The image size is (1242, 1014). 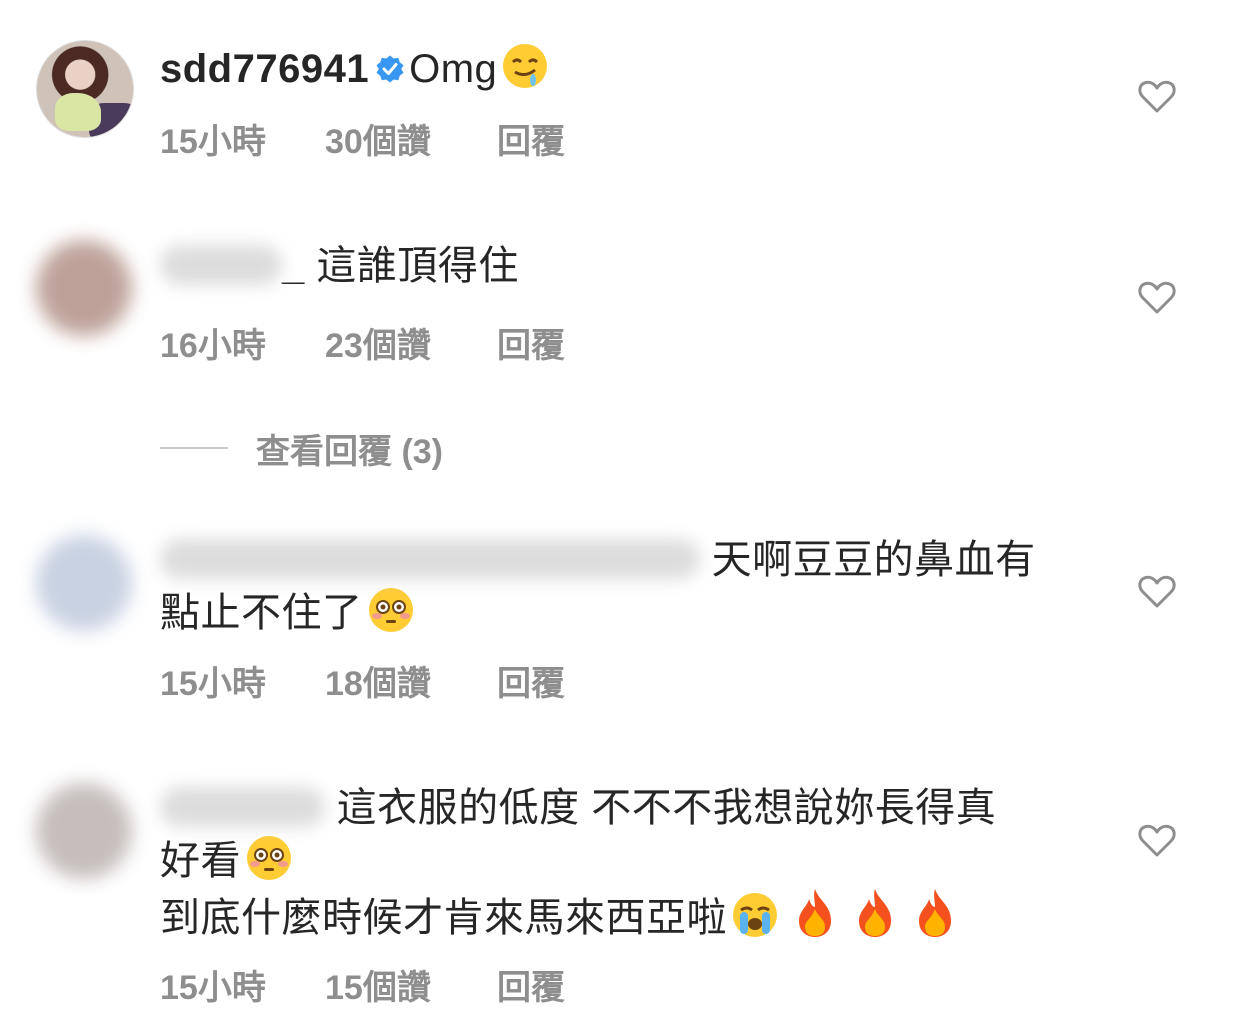 What do you see at coordinates (525, 66) in the screenshot?
I see `drooling-face-emoji-icon` at bounding box center [525, 66].